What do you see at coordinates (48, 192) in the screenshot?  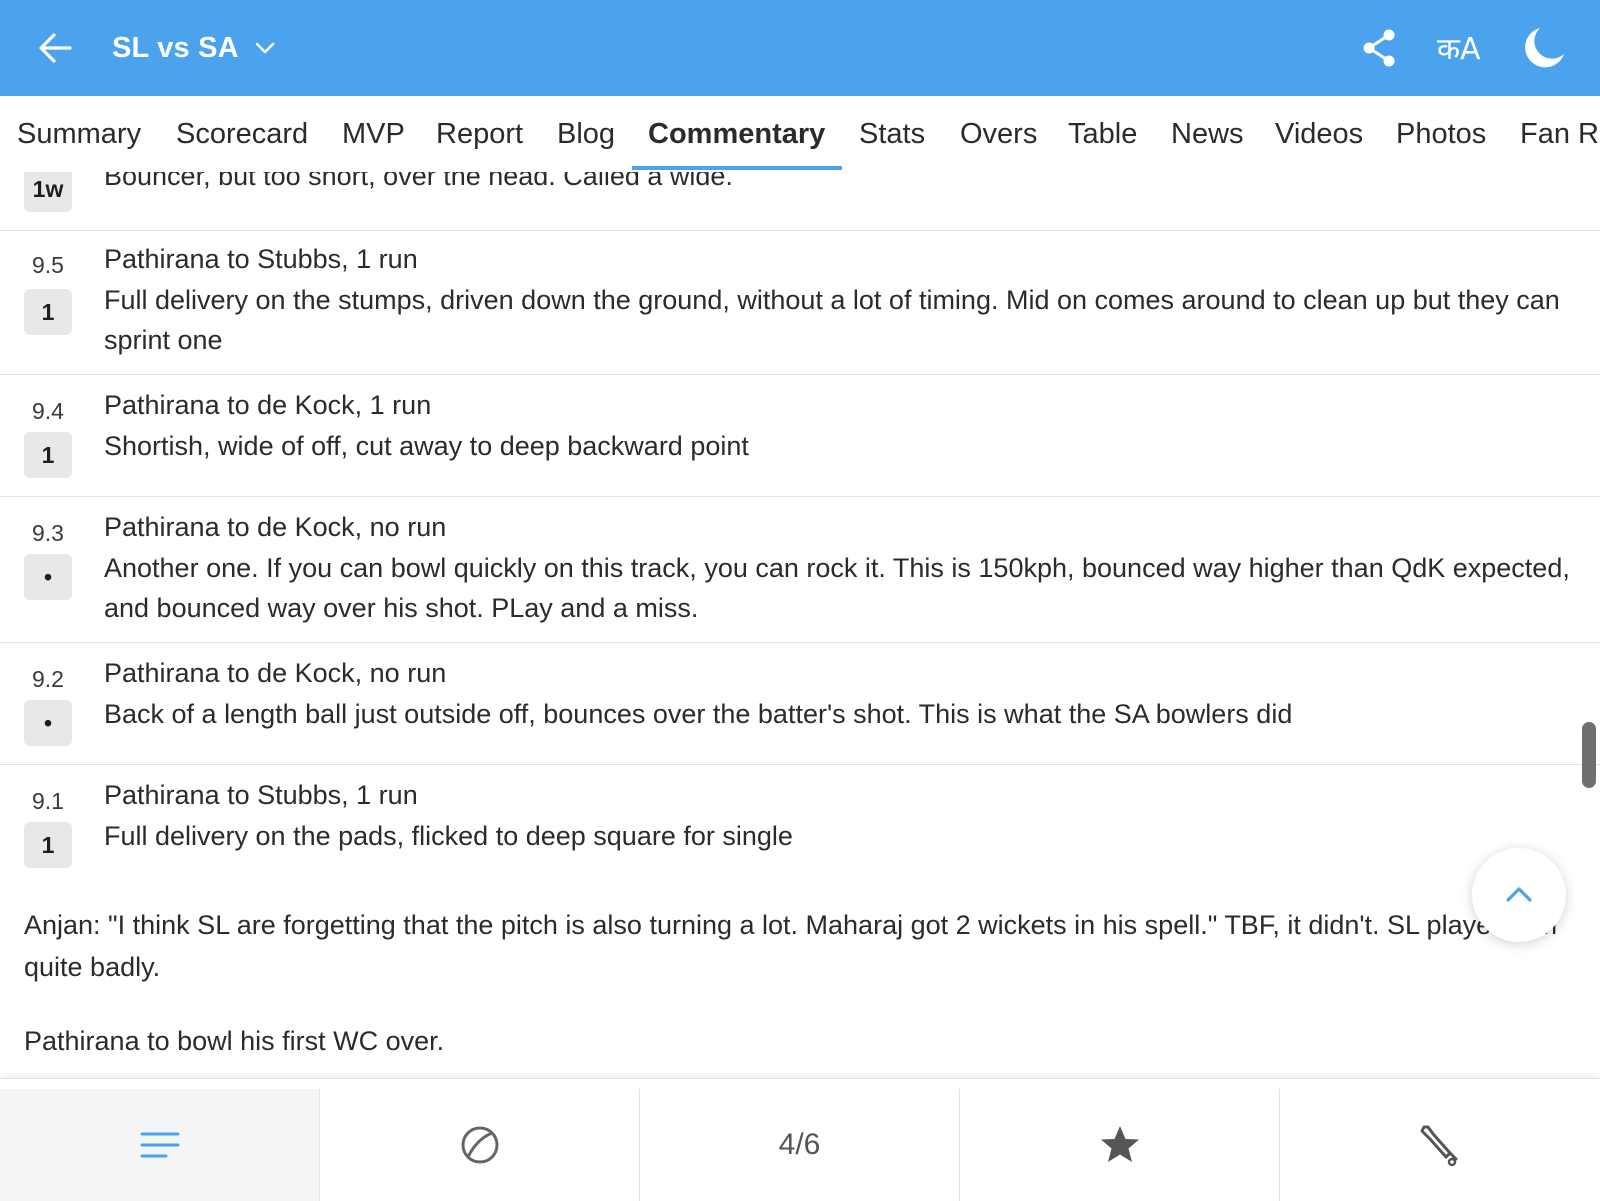 I see `ball-result-badge: 1w` at bounding box center [48, 192].